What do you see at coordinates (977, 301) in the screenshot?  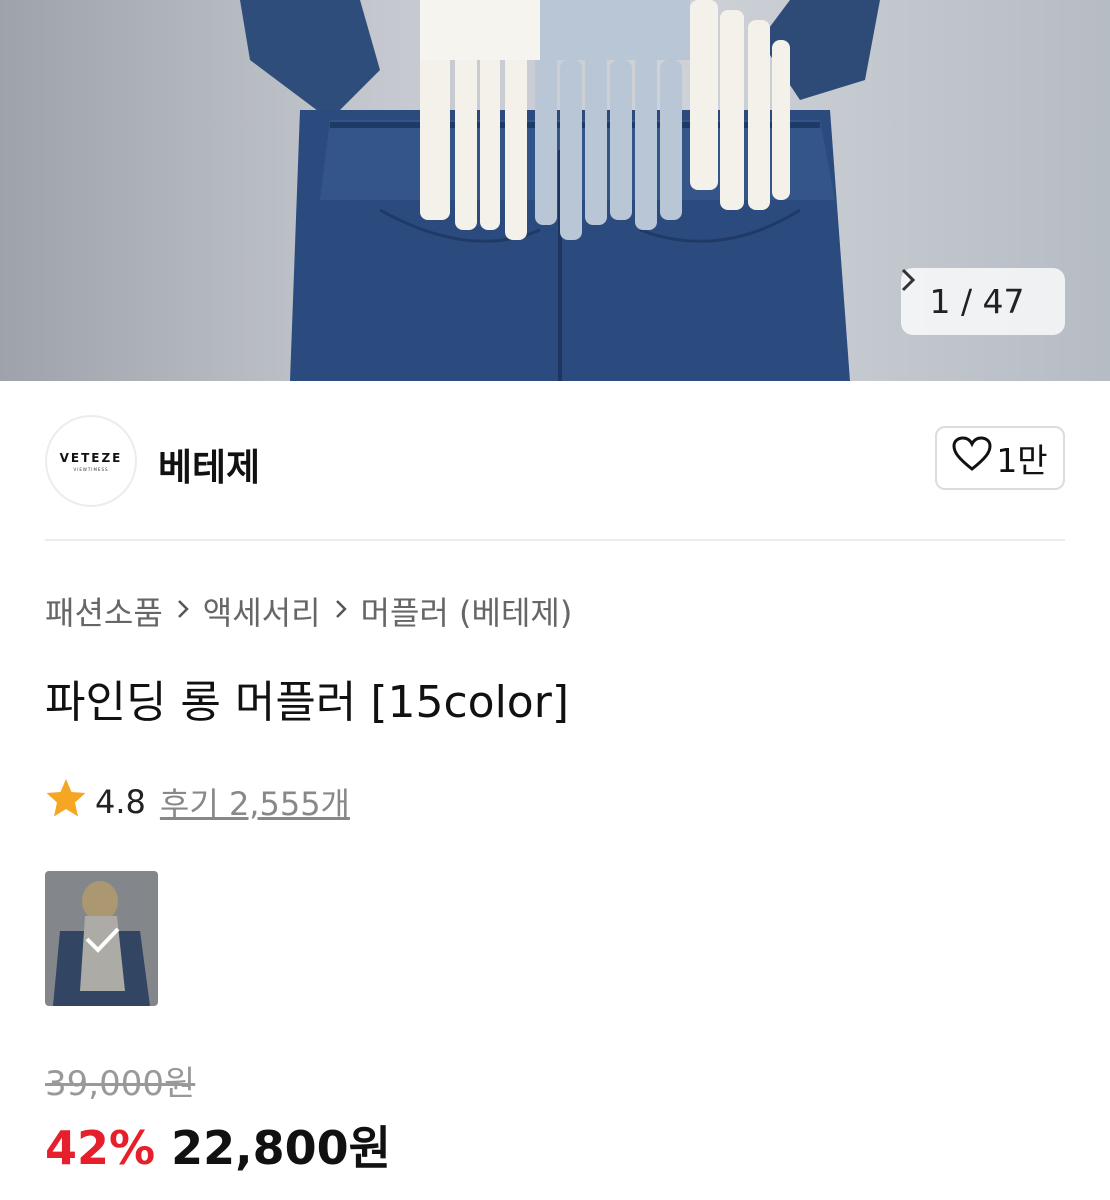 I see `image-counter-text: 1 / 47` at bounding box center [977, 301].